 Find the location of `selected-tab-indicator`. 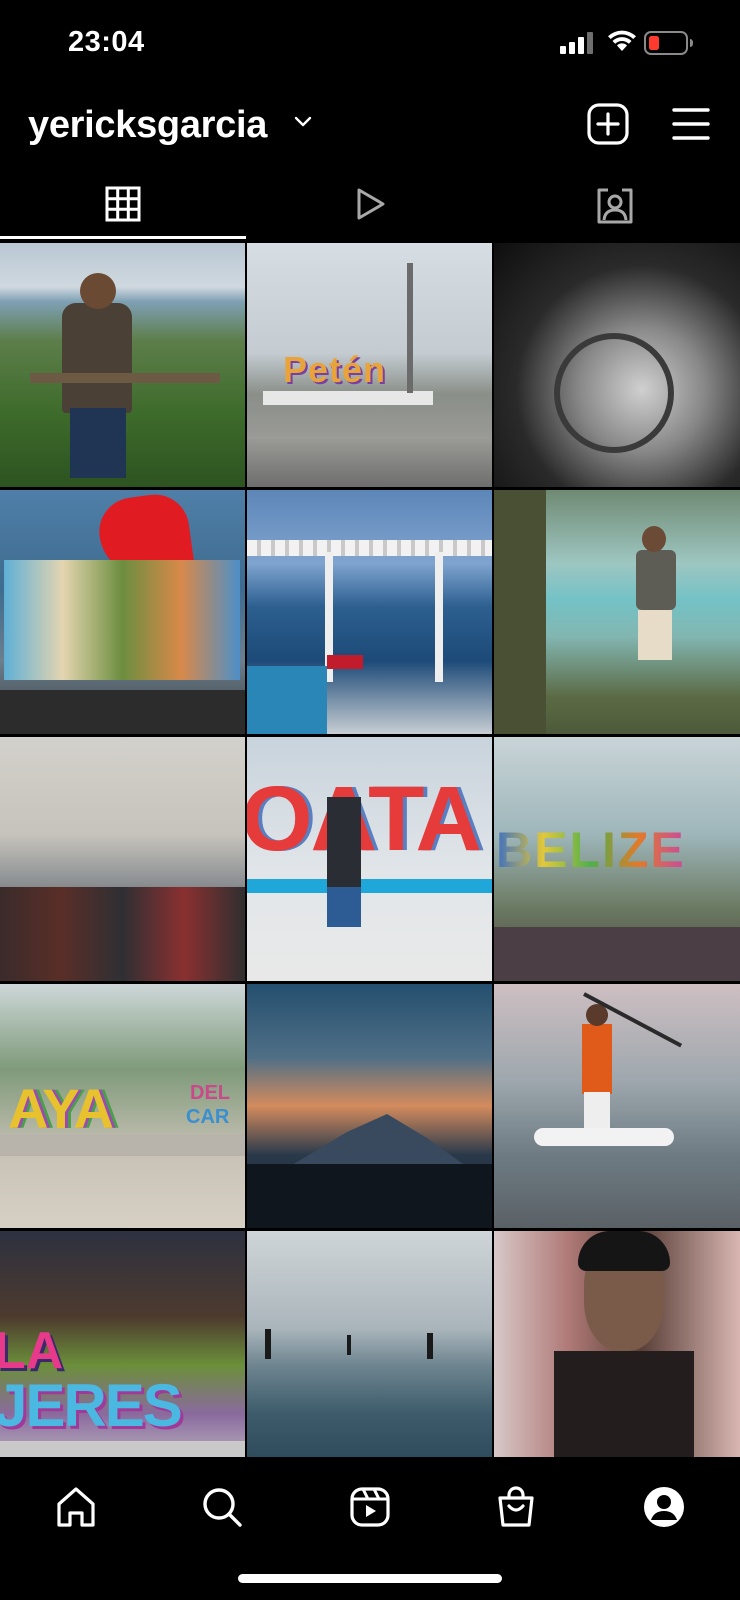

selected-tab-indicator is located at coordinates (123, 237).